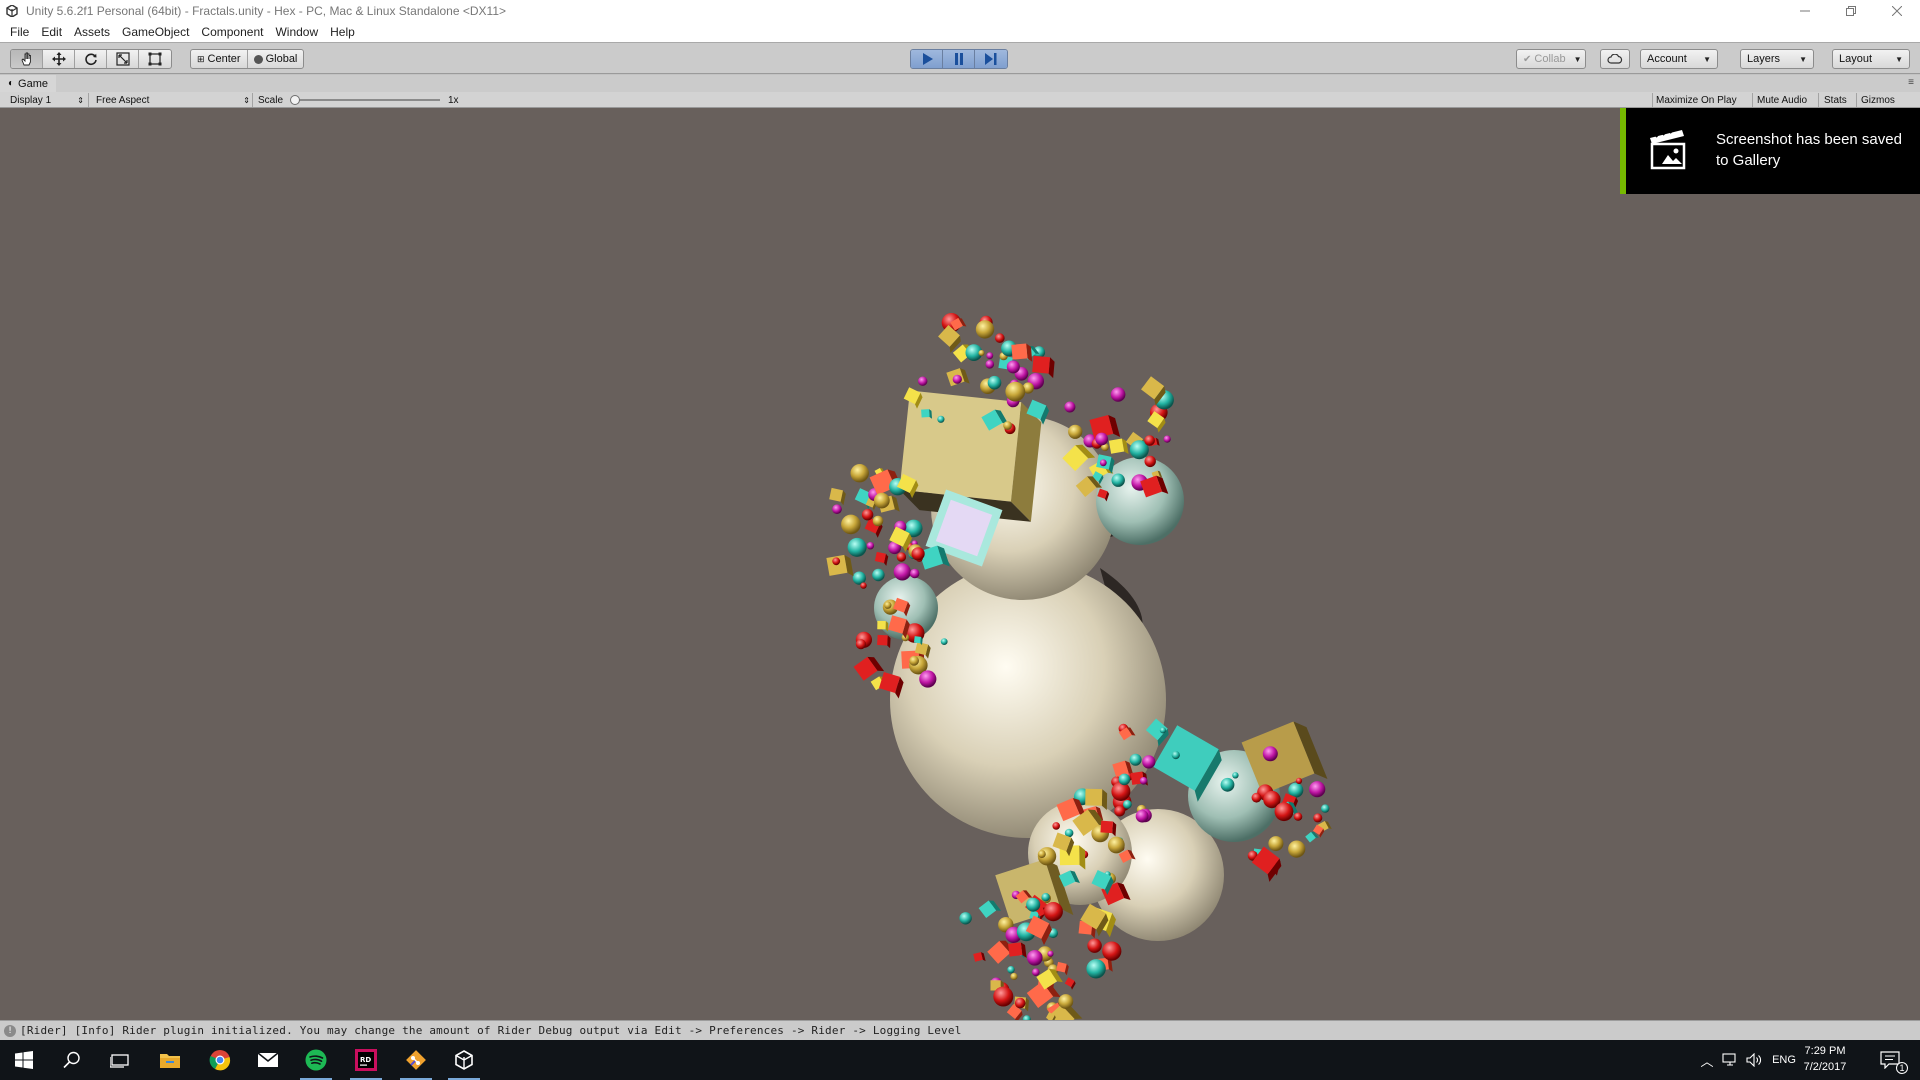 The height and width of the screenshot is (1080, 1920). Describe the element at coordinates (1825, 1059) in the screenshot. I see `taskbar-clock: 7:29 PM 7/2/2017` at that location.